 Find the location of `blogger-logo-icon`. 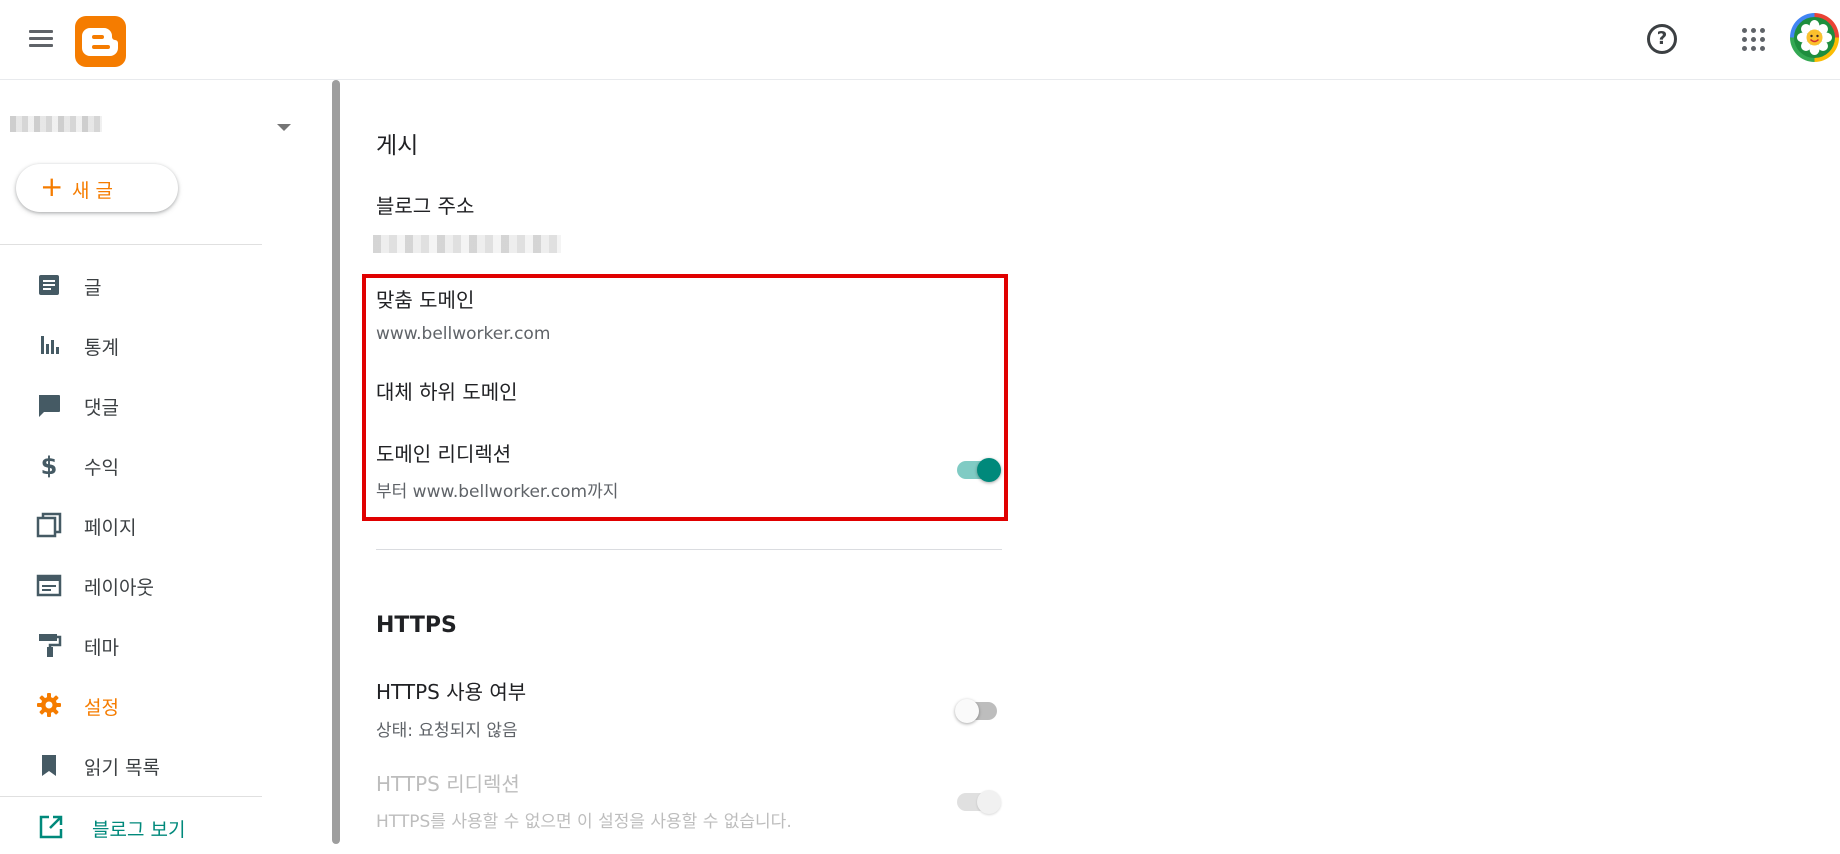

blogger-logo-icon is located at coordinates (100, 41).